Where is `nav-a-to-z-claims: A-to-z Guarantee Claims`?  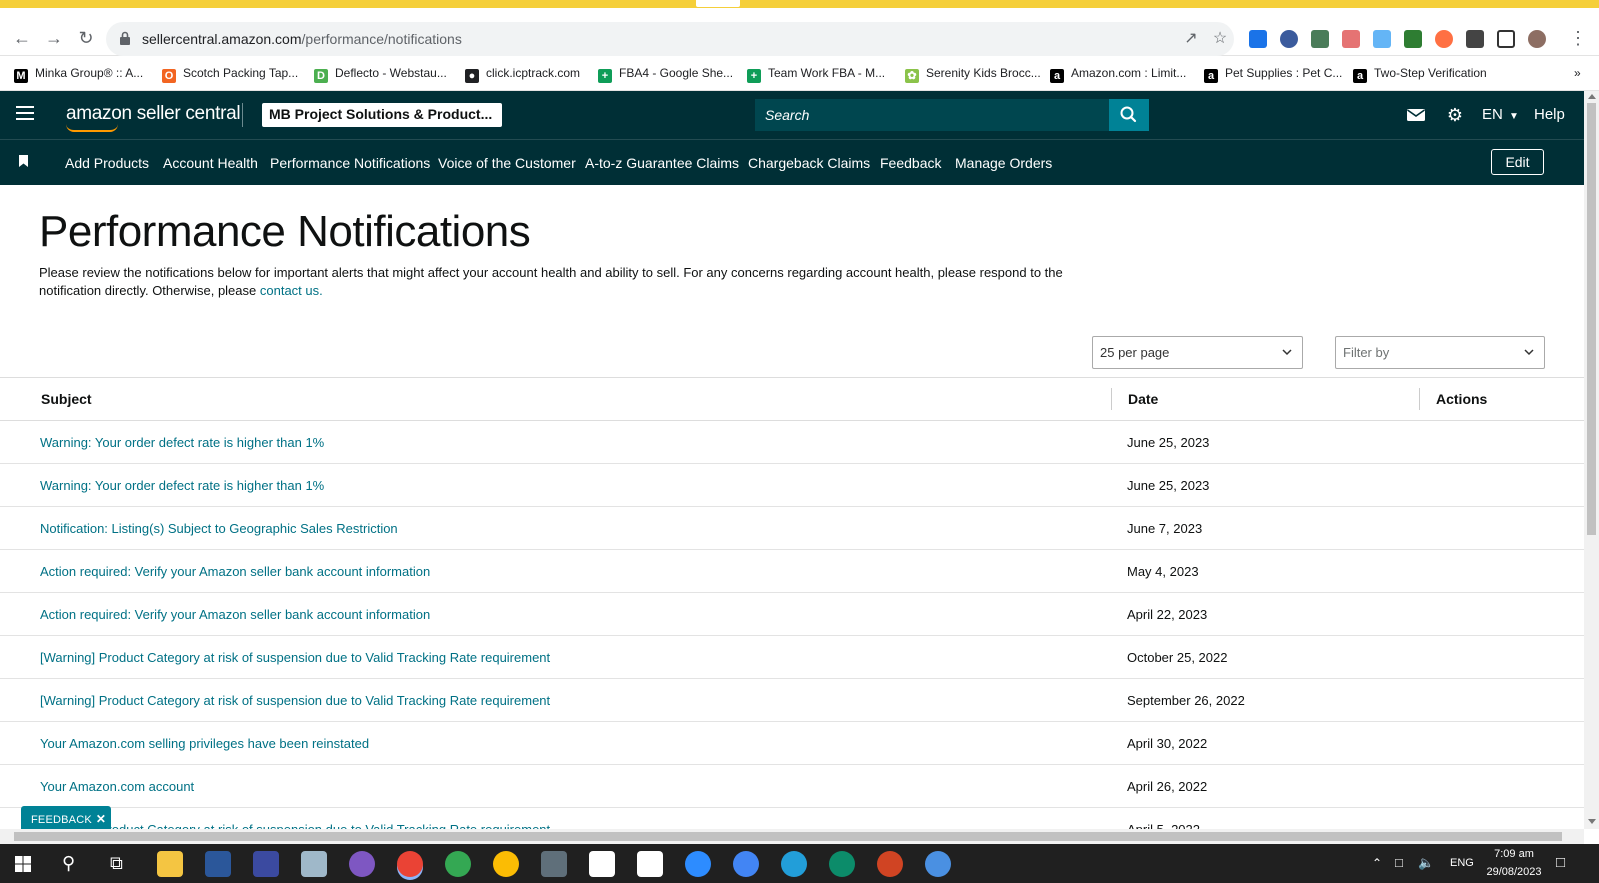 nav-a-to-z-claims: A-to-z Guarantee Claims is located at coordinates (662, 163).